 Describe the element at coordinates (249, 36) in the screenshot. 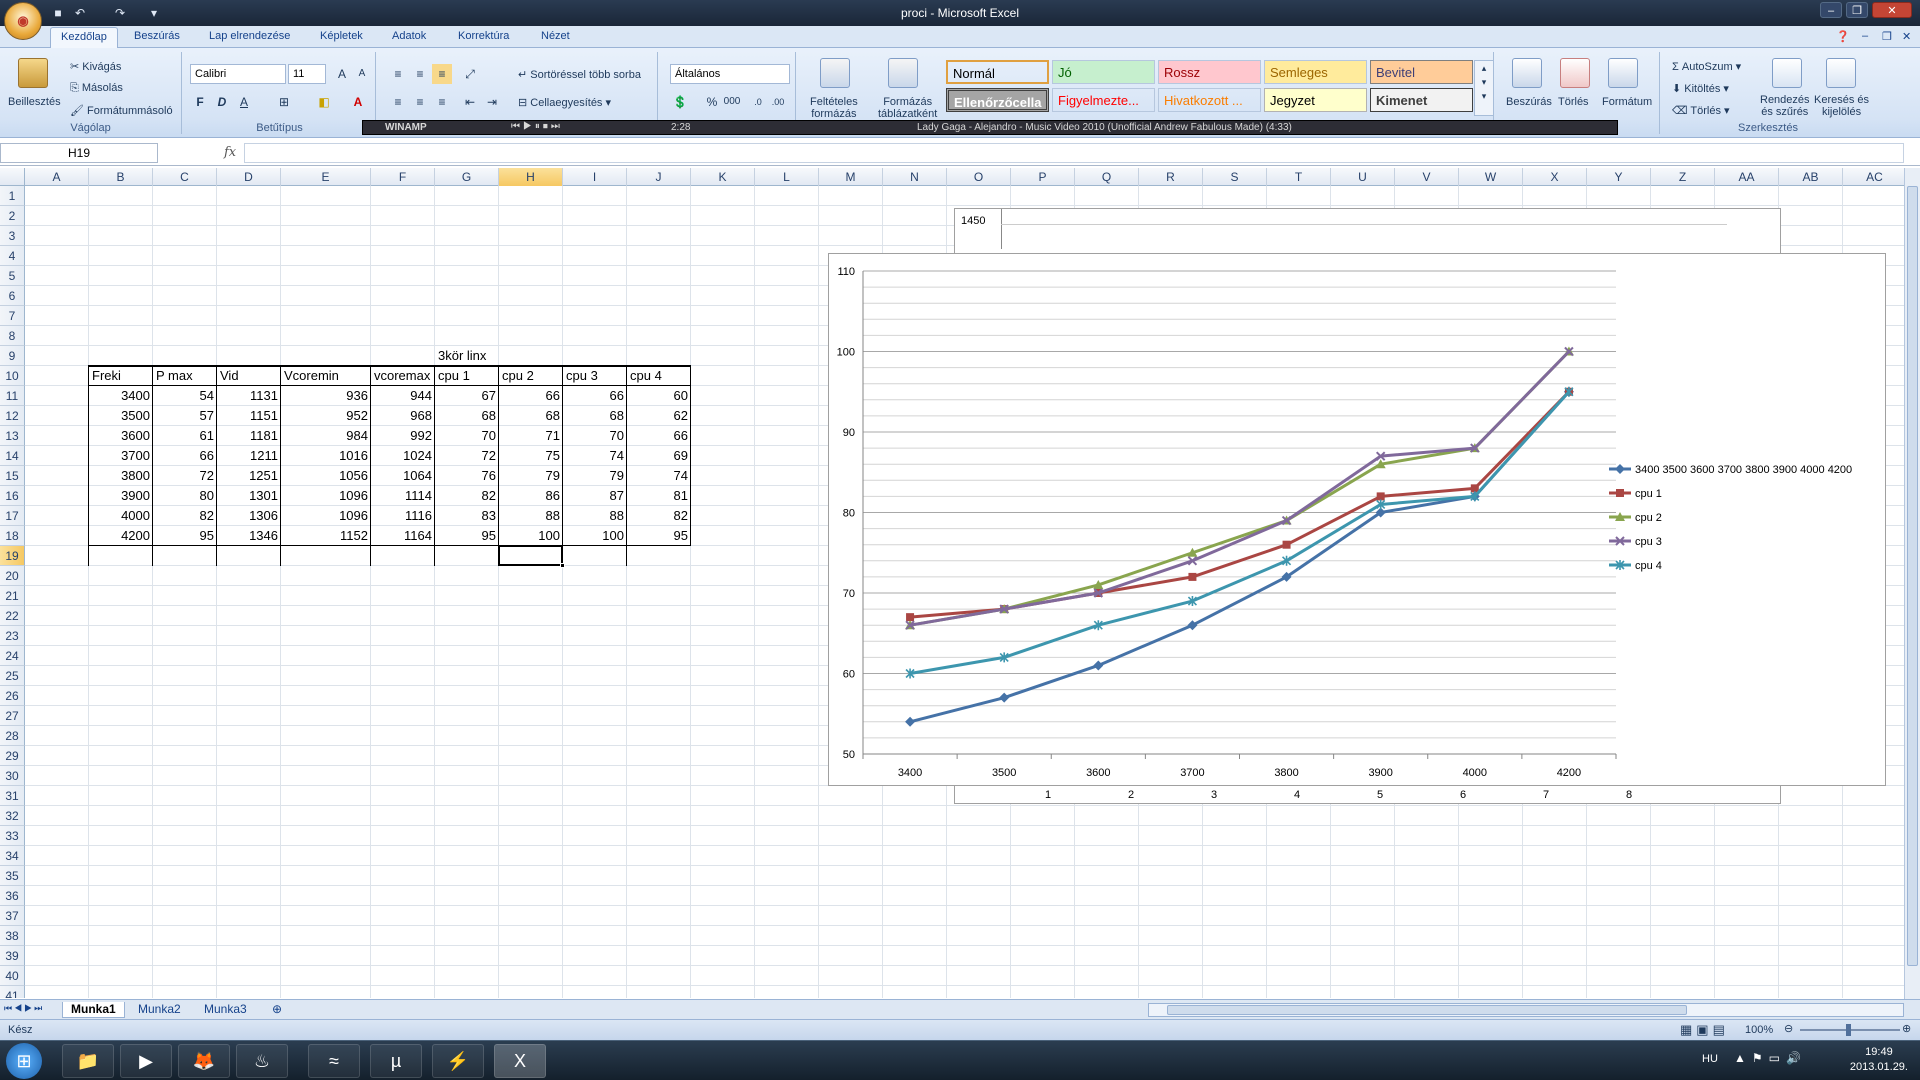

I see `tab-page-layout: Lap elrendezése` at that location.